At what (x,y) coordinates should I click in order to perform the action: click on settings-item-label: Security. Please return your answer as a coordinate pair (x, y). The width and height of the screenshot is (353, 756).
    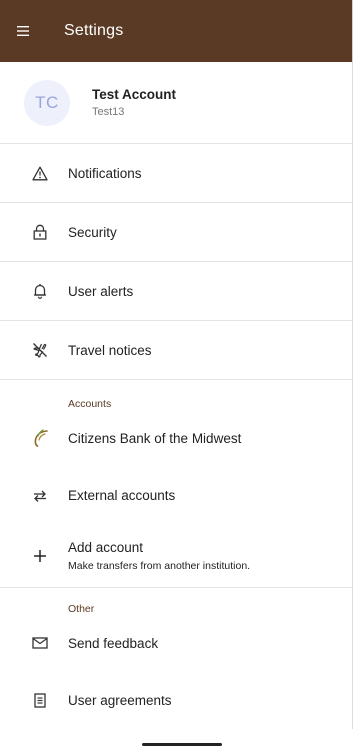
    Looking at the image, I should click on (92, 232).